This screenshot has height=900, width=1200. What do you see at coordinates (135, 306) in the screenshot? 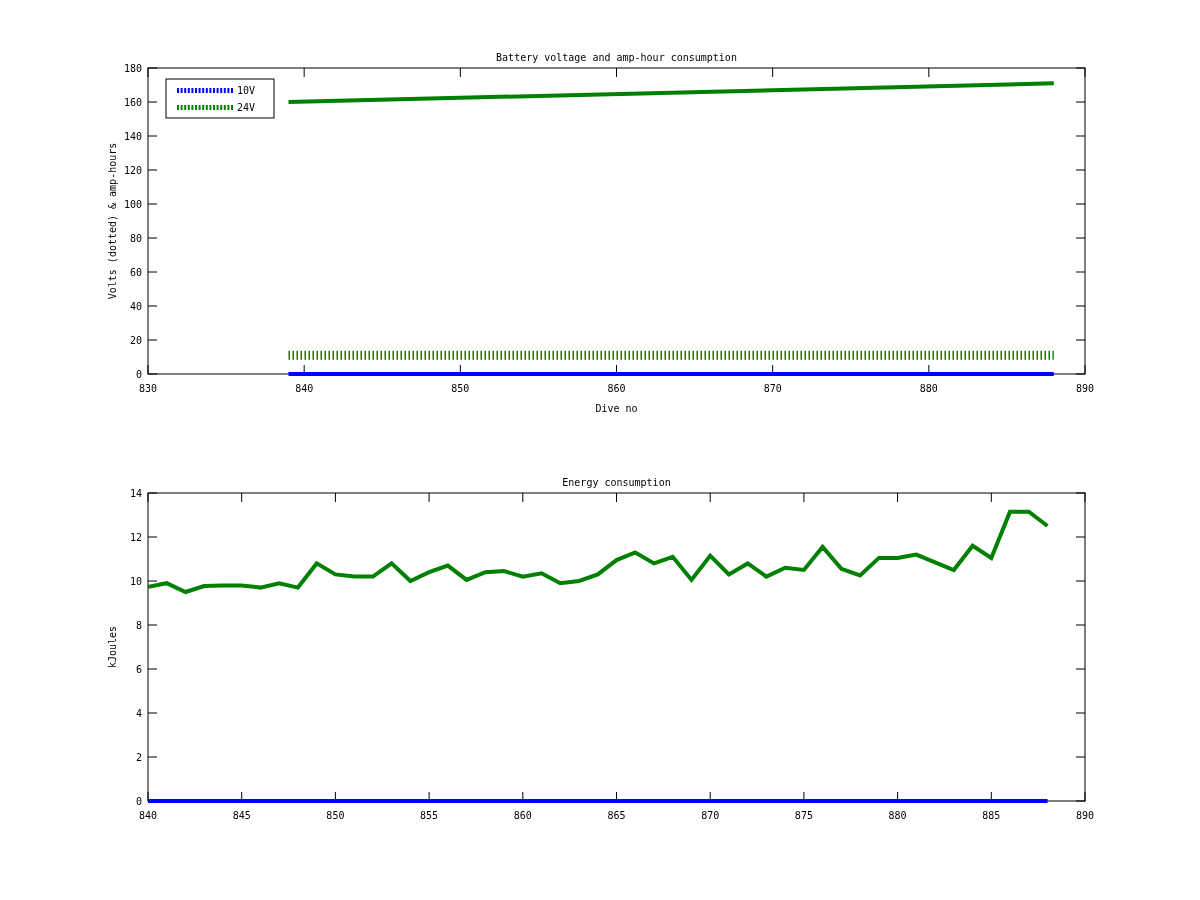
I see `y-tick-label: 40` at bounding box center [135, 306].